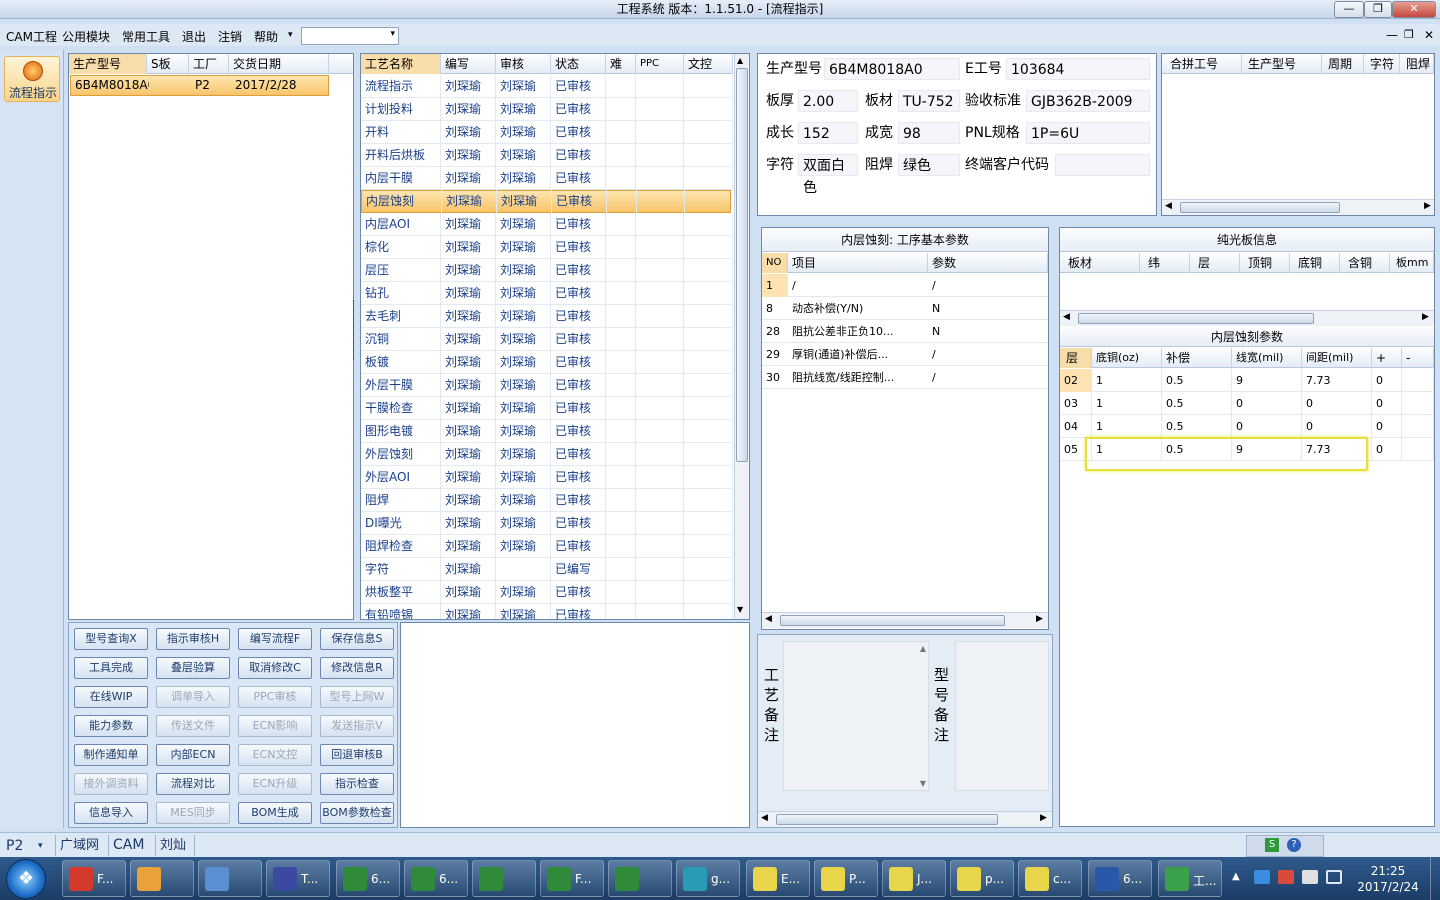 This screenshot has width=1440, height=900. Describe the element at coordinates (275, 668) in the screenshot. I see `action-button: 取消修改C` at that location.